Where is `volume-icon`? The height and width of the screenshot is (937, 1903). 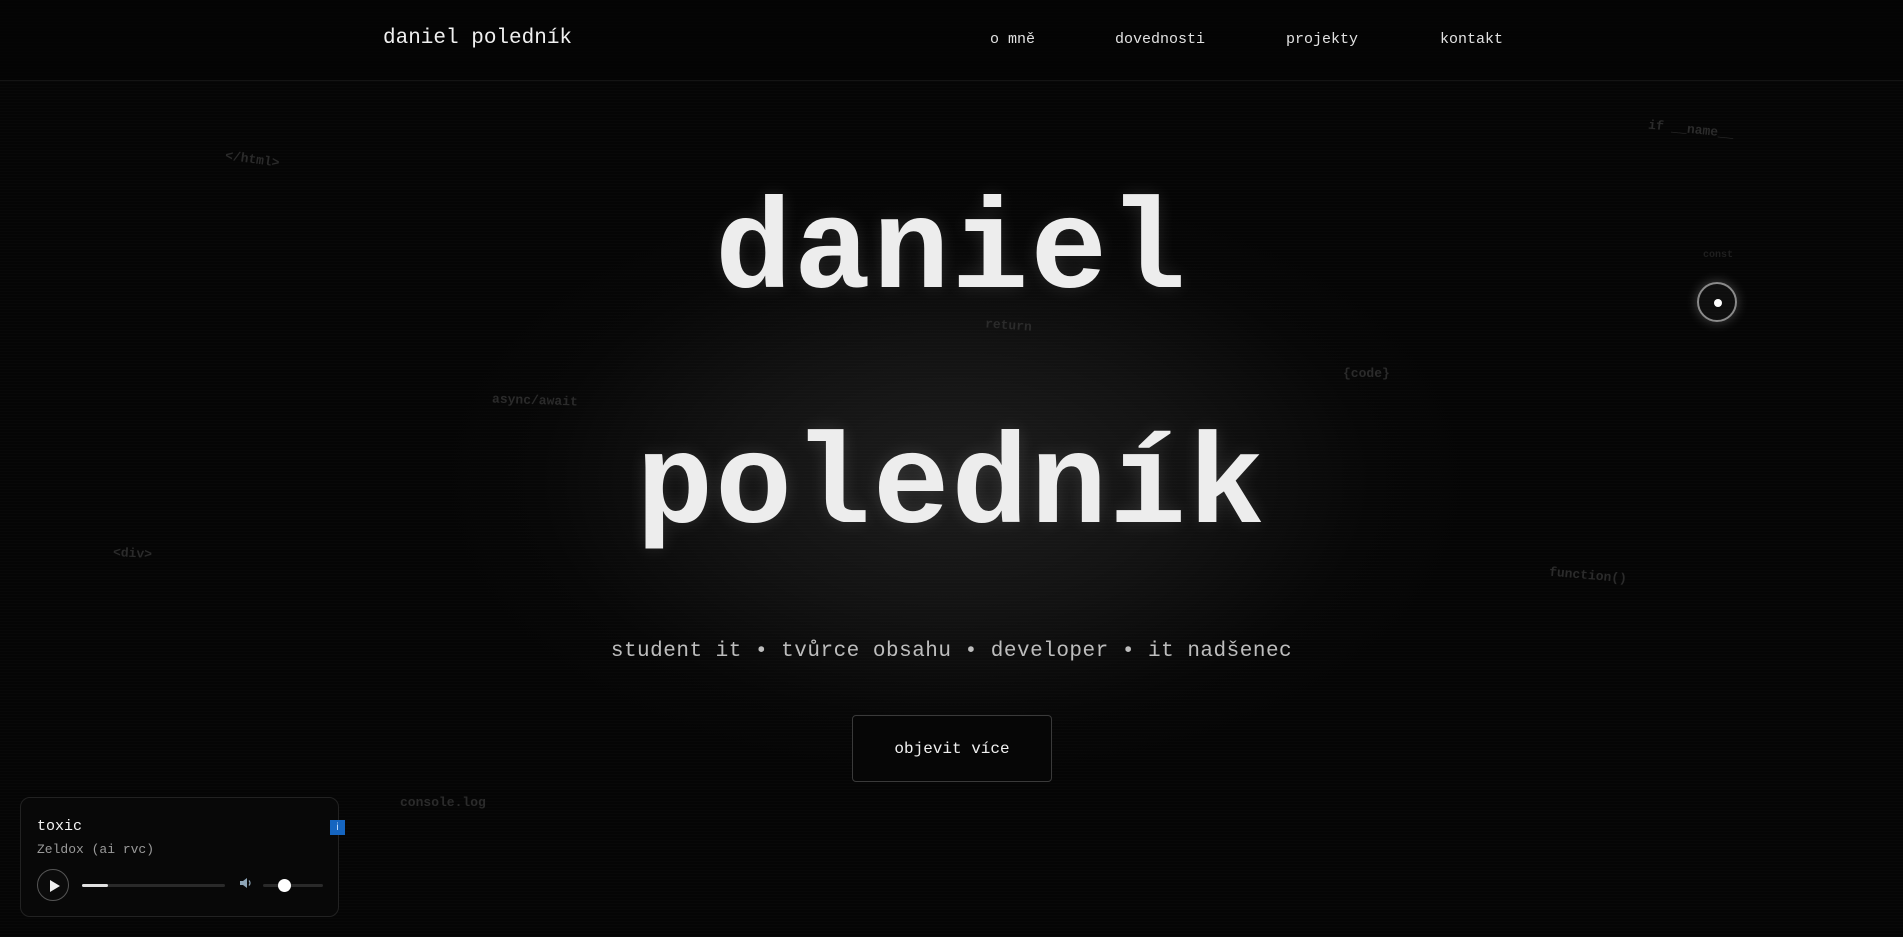 volume-icon is located at coordinates (246, 883).